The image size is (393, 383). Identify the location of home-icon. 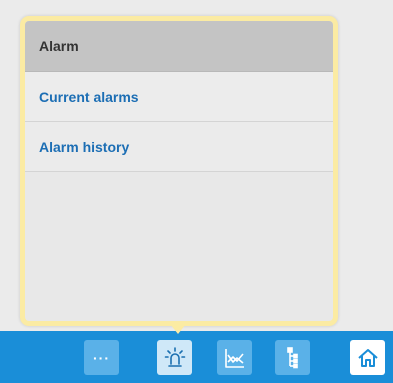
(368, 358).